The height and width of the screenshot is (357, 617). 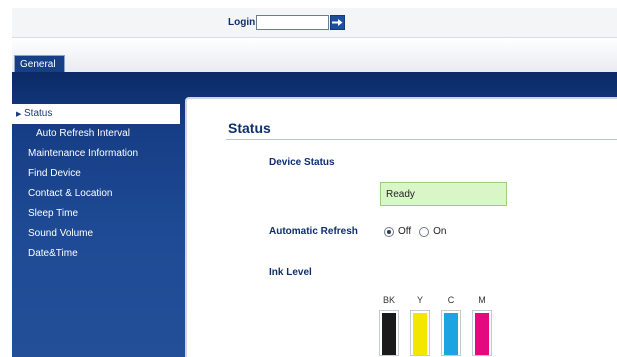 I want to click on ink-fill-y, so click(x=420, y=334).